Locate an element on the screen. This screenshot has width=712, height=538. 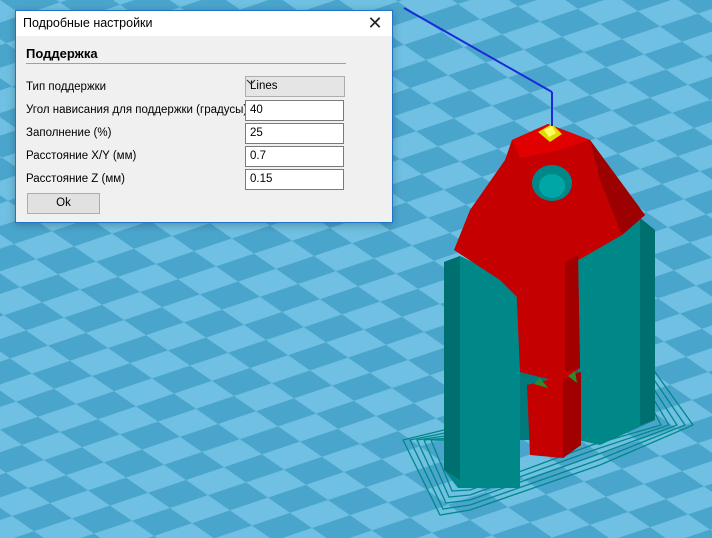
support-type-label: Тип поддержки is located at coordinates (66, 87).